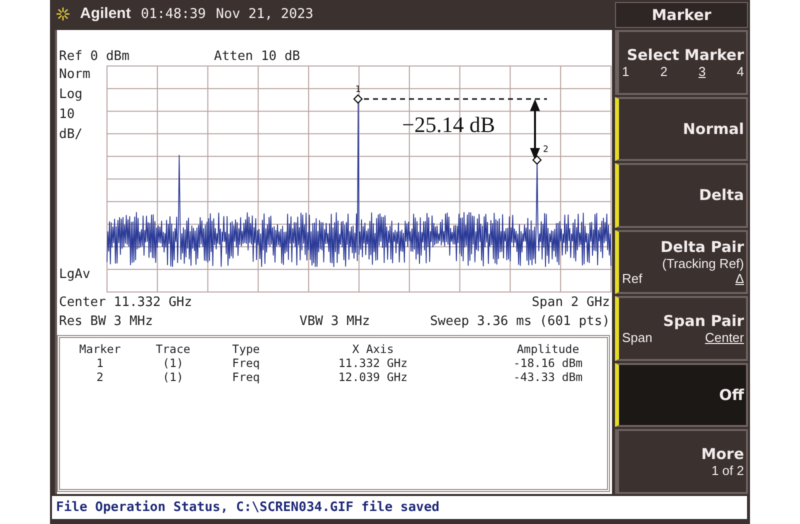  I want to click on softkey-option: 4, so click(740, 71).